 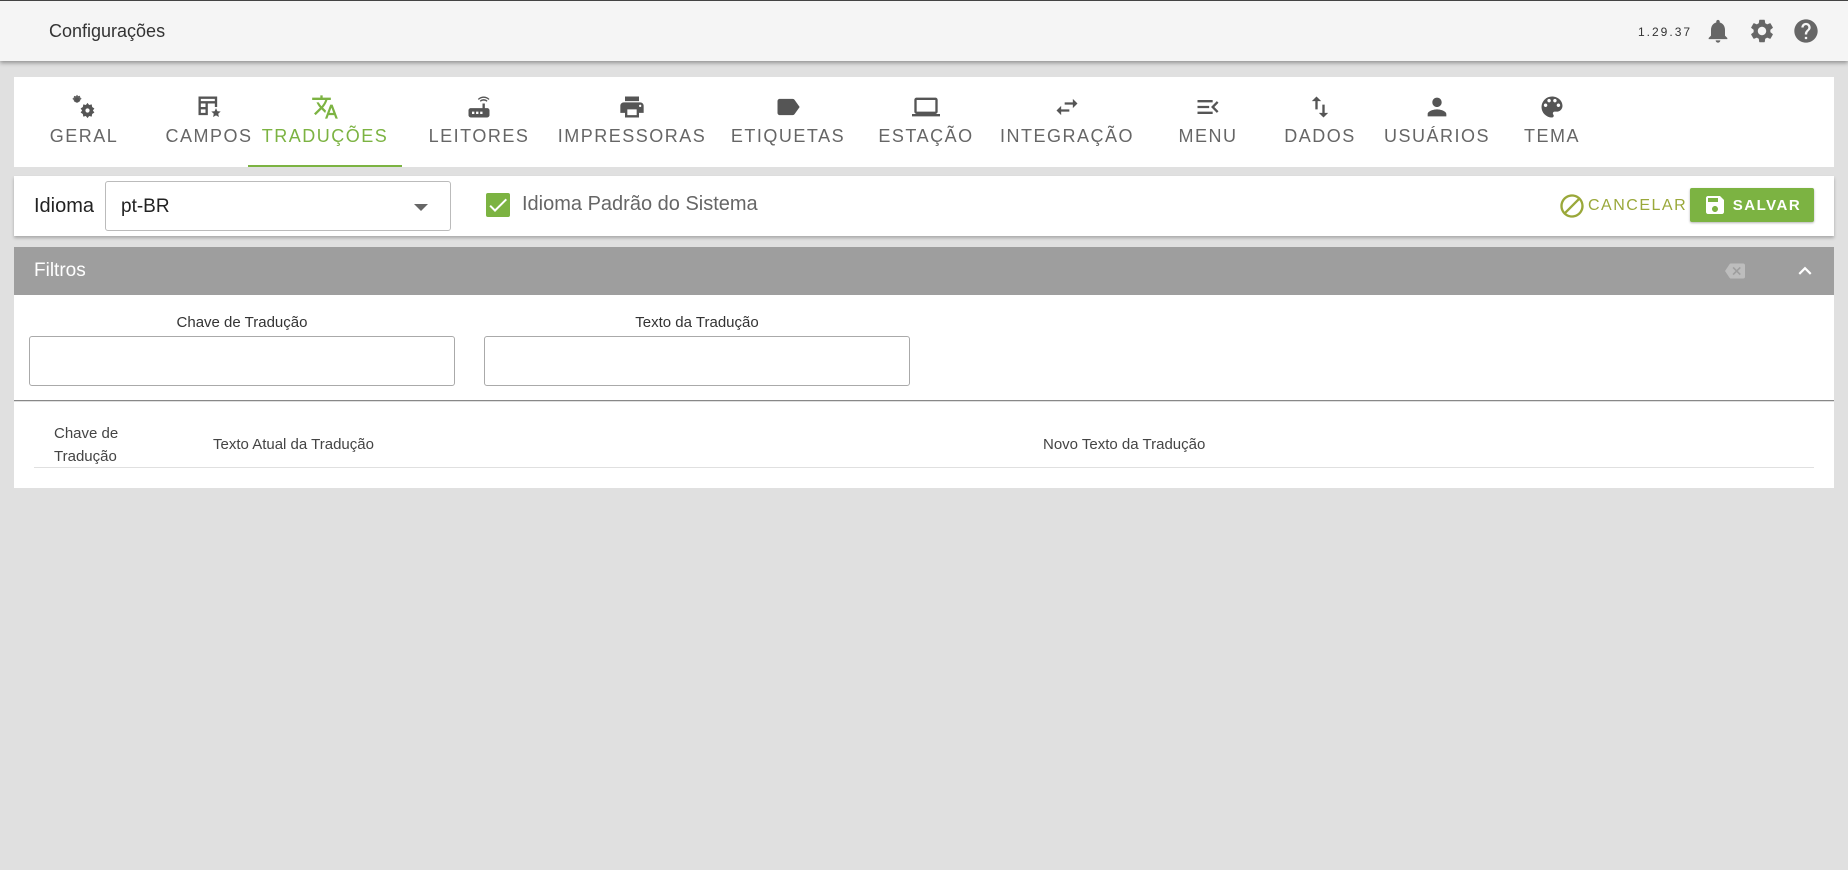 What do you see at coordinates (1124, 444) in the screenshot?
I see `column-header-new-text: Novo Texto da Tradução` at bounding box center [1124, 444].